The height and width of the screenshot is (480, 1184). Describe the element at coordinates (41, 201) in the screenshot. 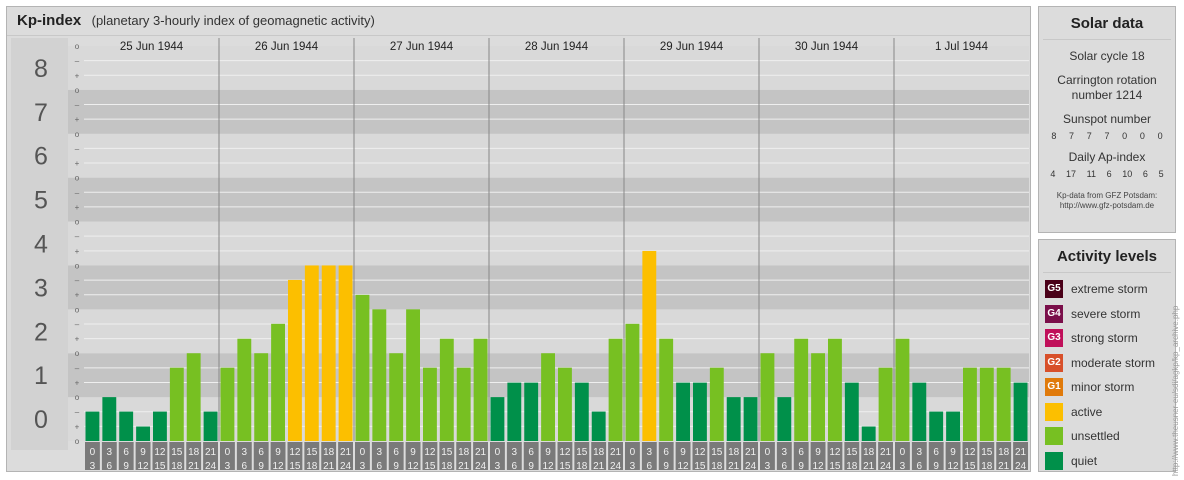

I see `y-tick-label-5: 5` at that location.